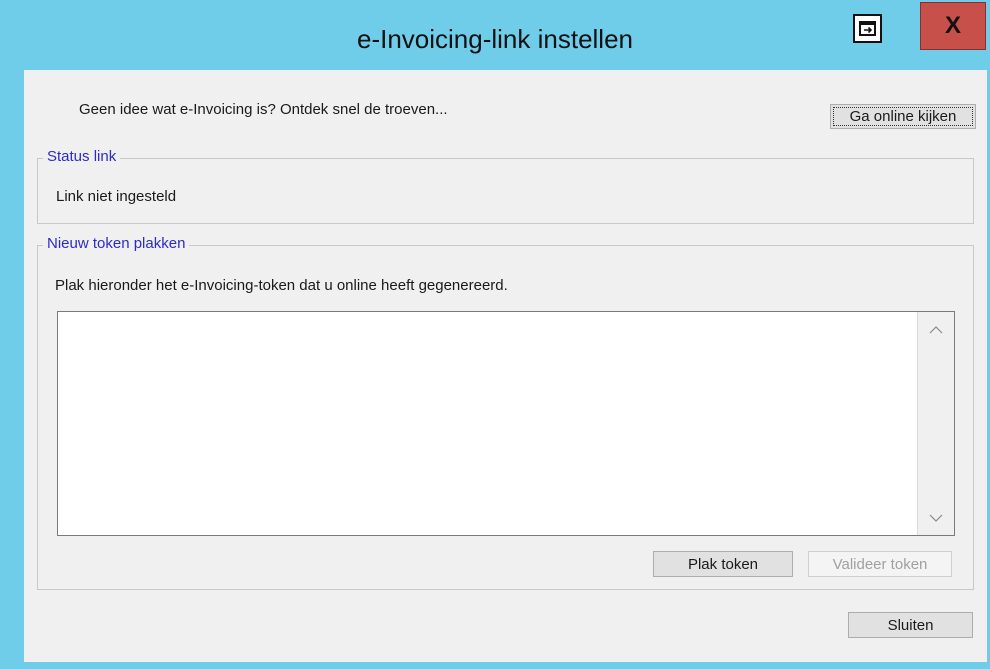 The image size is (990, 669). What do you see at coordinates (903, 116) in the screenshot?
I see `go-online-button: Ga online kijken` at bounding box center [903, 116].